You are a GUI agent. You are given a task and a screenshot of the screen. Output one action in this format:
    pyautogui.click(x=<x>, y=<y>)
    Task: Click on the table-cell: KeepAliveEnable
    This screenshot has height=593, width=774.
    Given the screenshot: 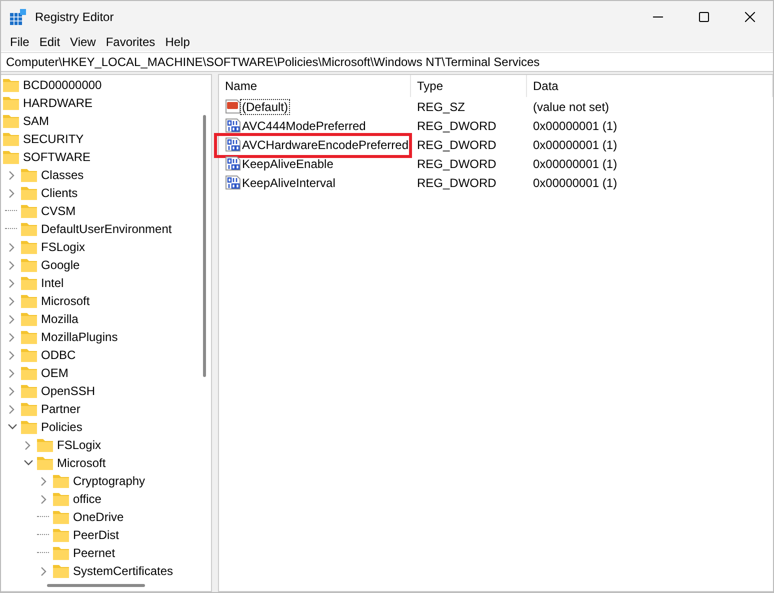 What is the action you would take?
    pyautogui.click(x=287, y=163)
    